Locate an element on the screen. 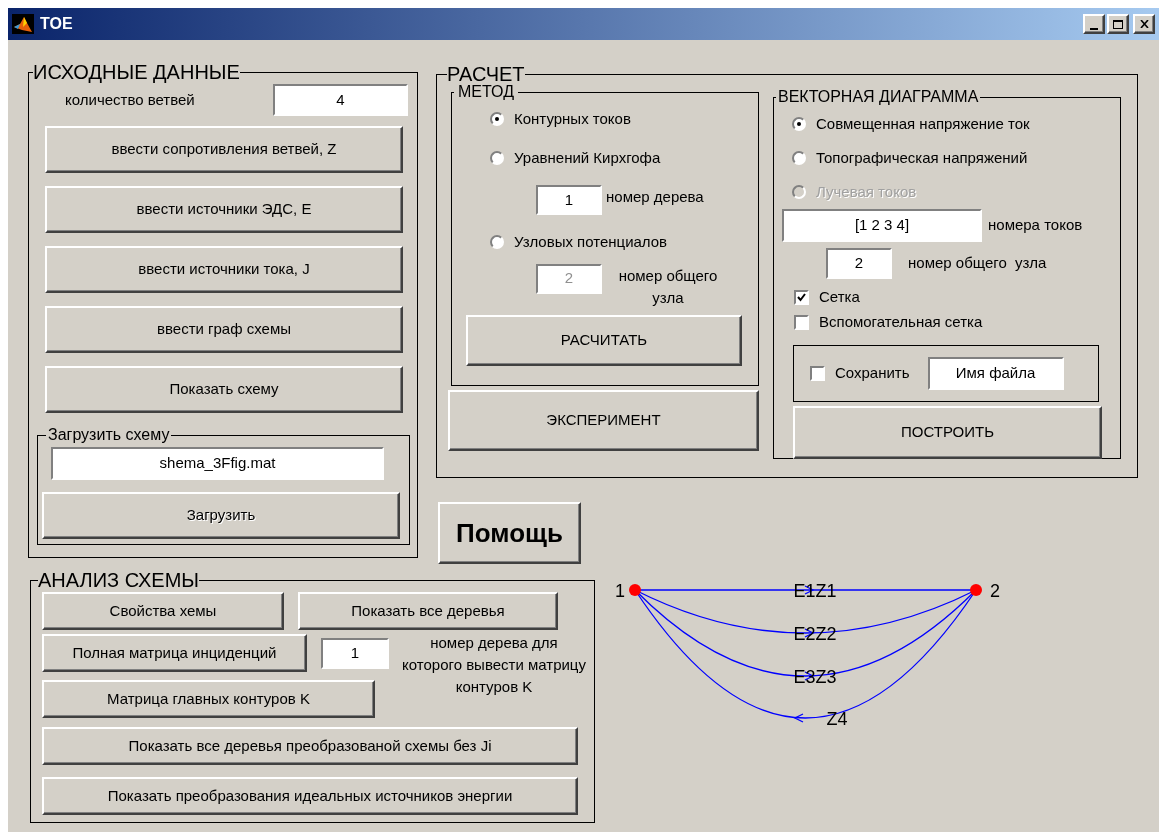 The image size is (1159, 832). input-field: shema_3Ffig.mat is located at coordinates (217, 463).